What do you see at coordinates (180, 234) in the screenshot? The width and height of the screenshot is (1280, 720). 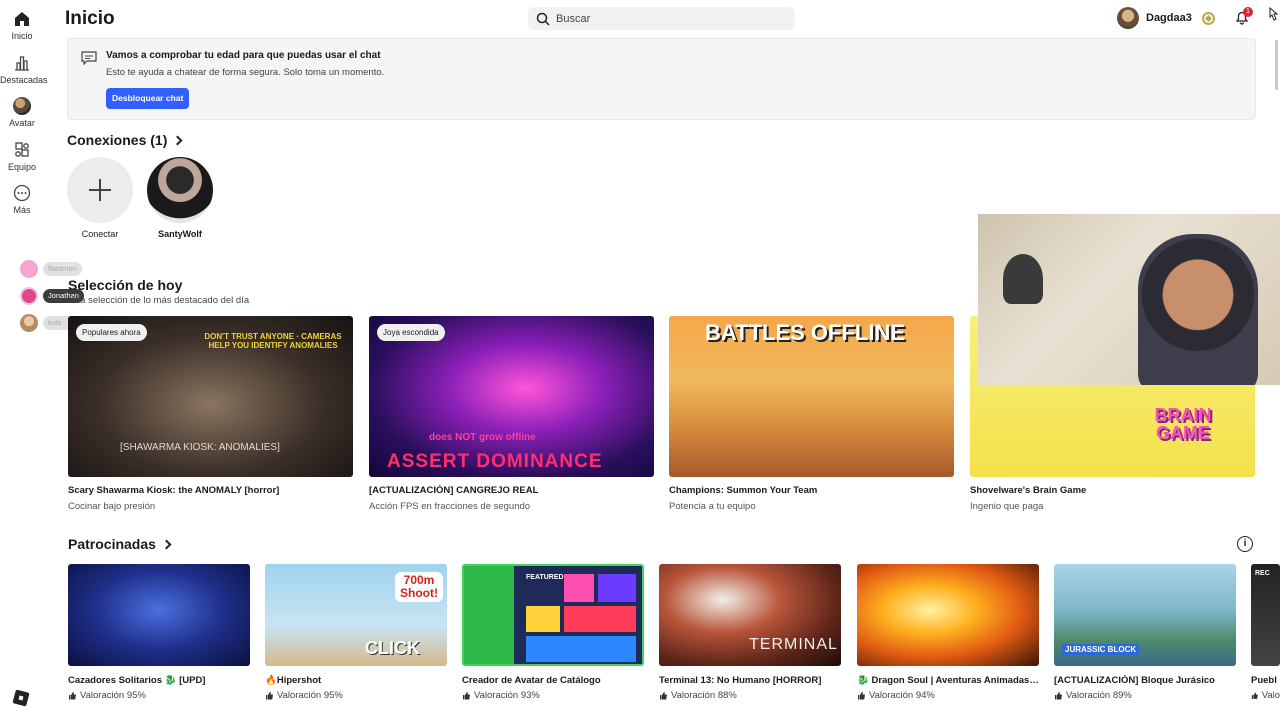 I see `connection-name: SantyWolf` at bounding box center [180, 234].